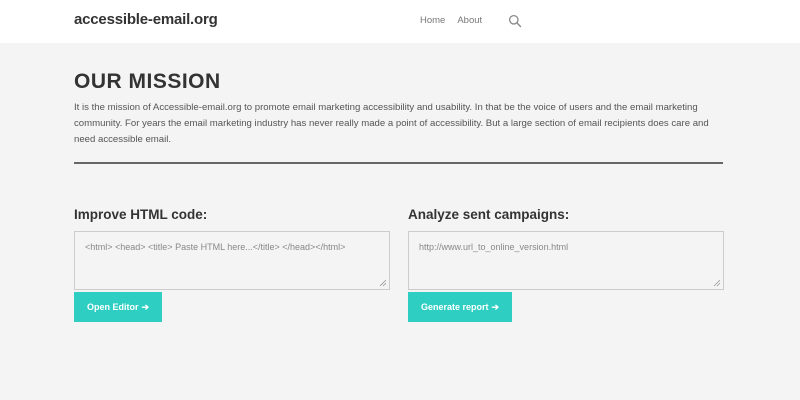 This screenshot has height=400, width=800. What do you see at coordinates (400, 21) in the screenshot?
I see `site-header: accessible-email.org Home About` at bounding box center [400, 21].